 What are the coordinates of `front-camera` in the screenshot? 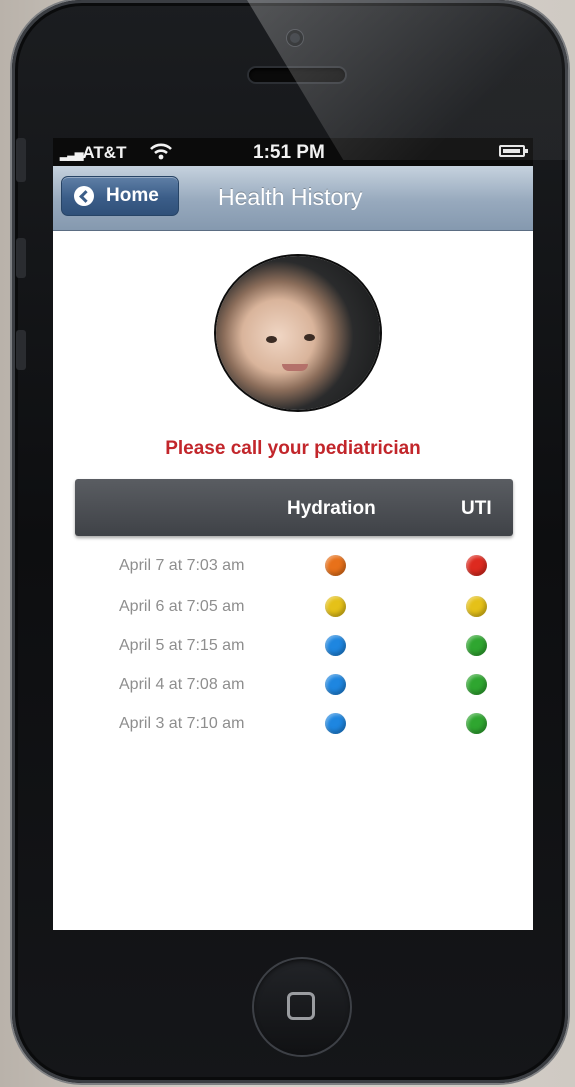 It's located at (295, 38).